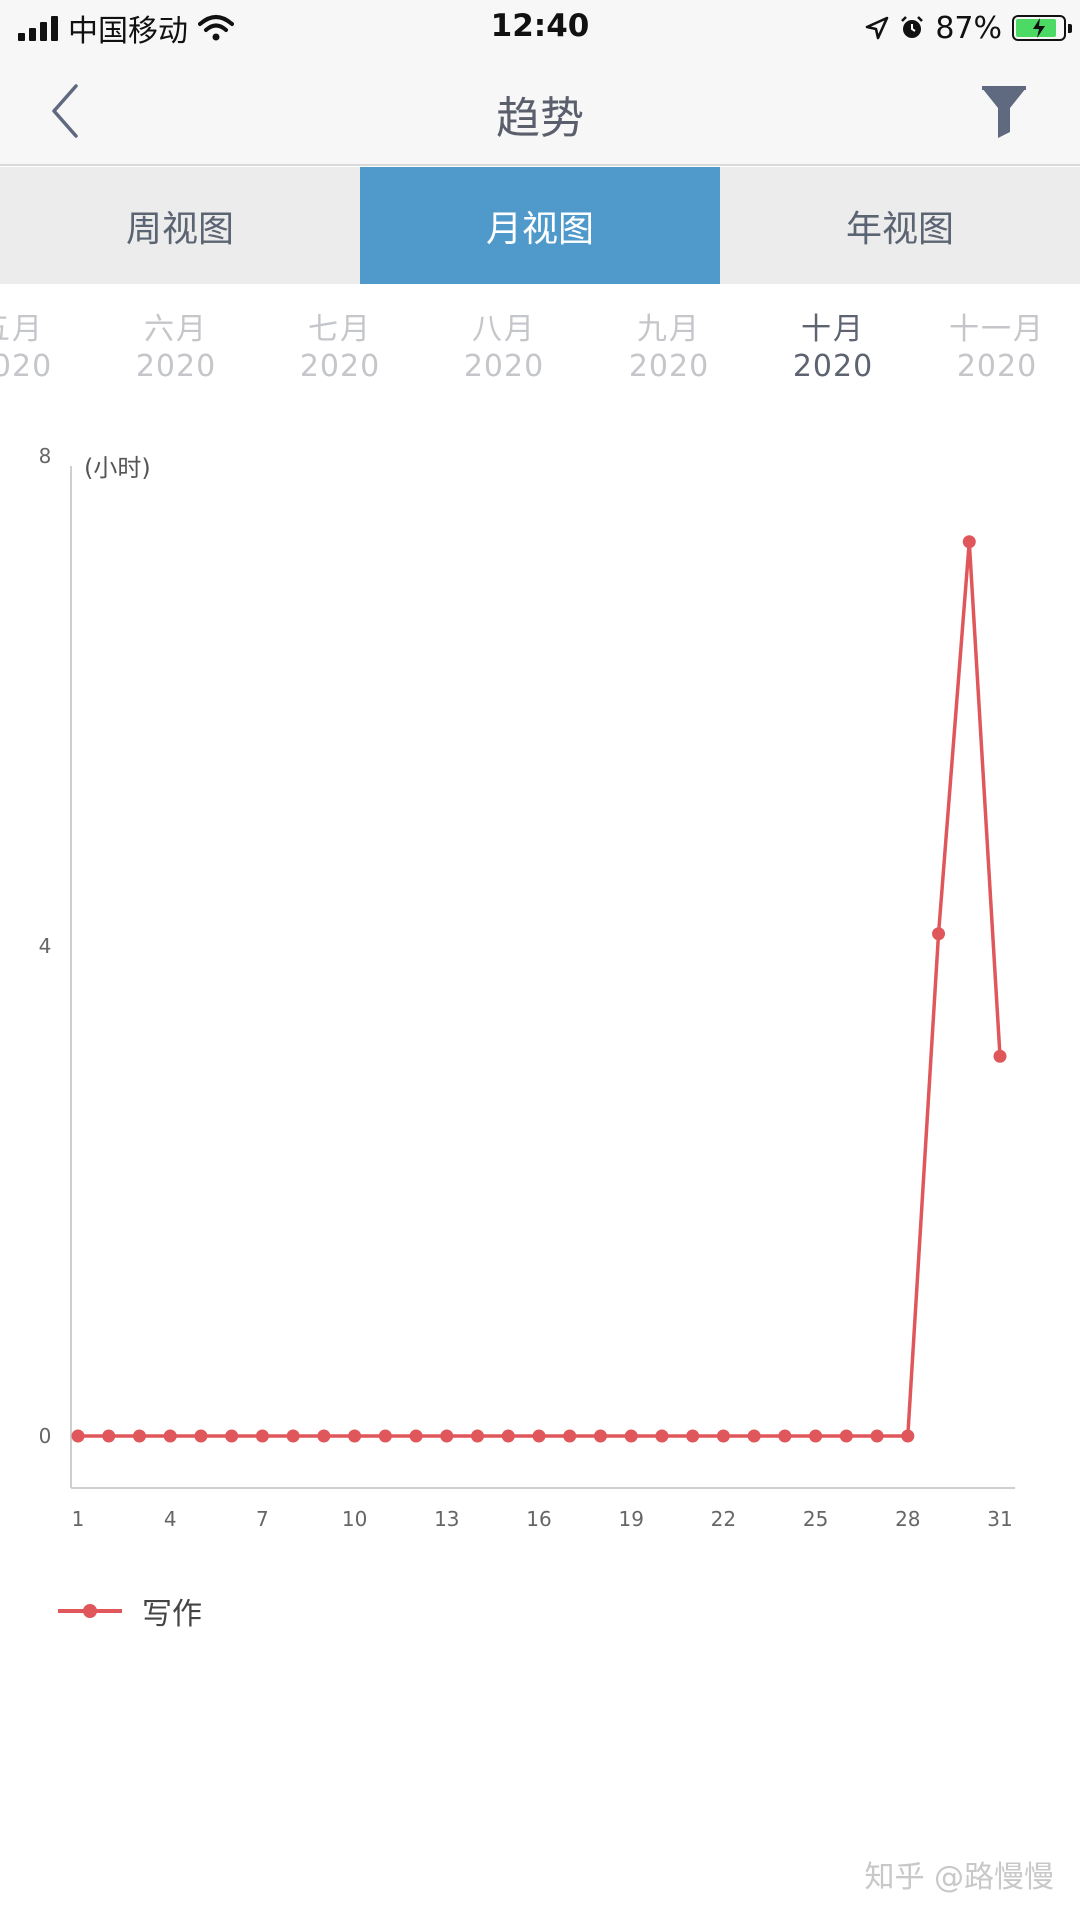  I want to click on x-tick-label: 16, so click(538, 1519).